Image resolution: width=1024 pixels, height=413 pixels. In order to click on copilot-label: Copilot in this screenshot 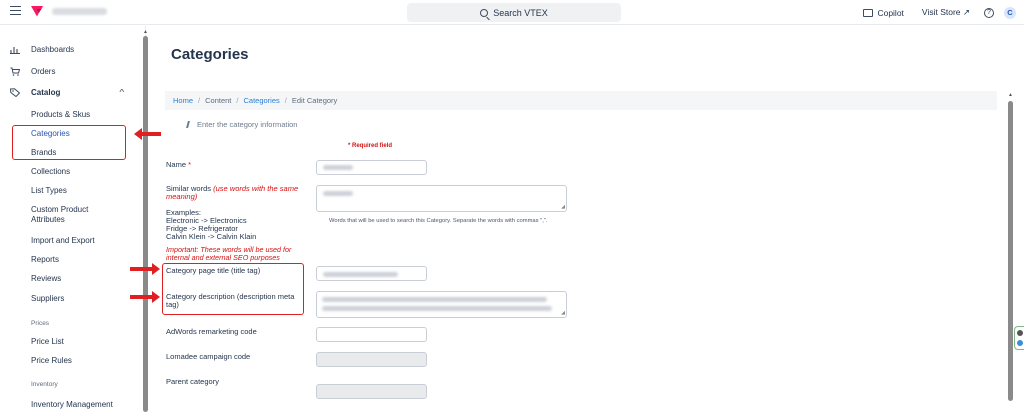, I will do `click(890, 12)`.